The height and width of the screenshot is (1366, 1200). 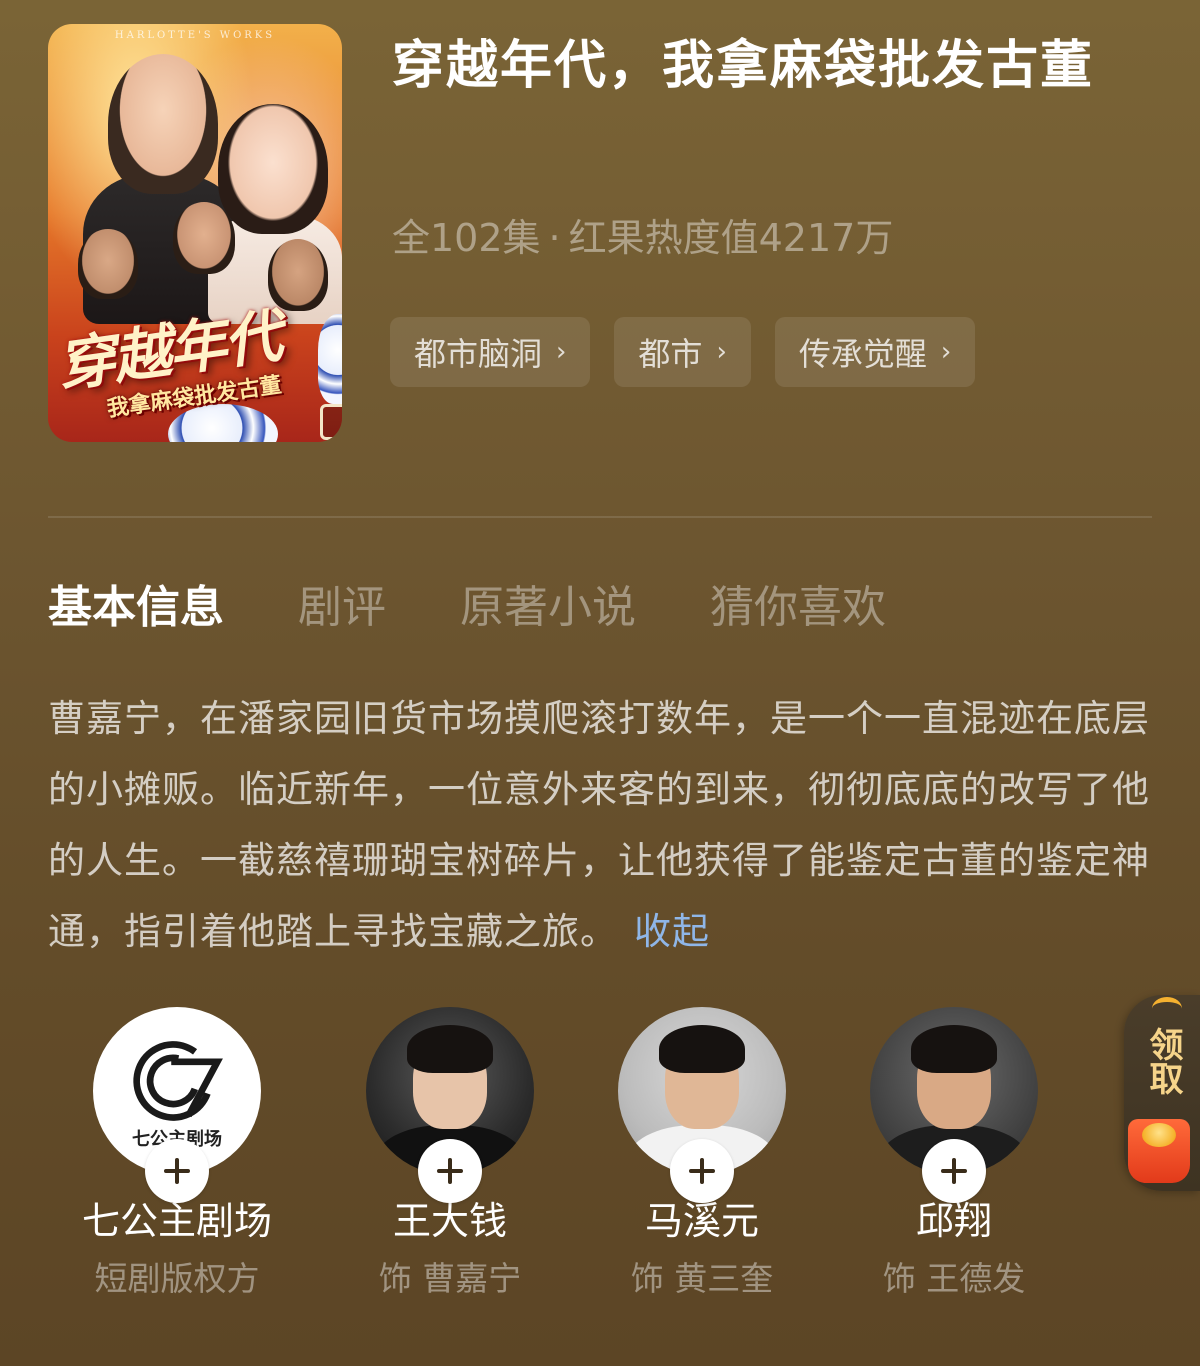 What do you see at coordinates (478, 354) in the screenshot?
I see `tag-label: 都市脑洞` at bounding box center [478, 354].